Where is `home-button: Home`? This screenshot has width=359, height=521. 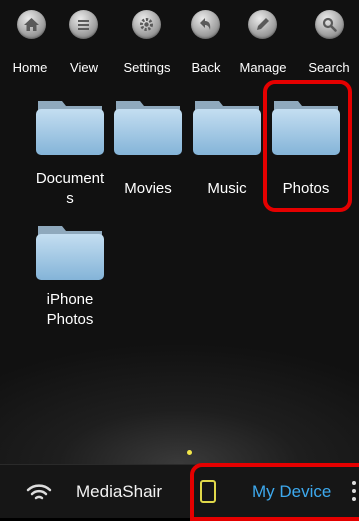 home-button: Home is located at coordinates (30, 43).